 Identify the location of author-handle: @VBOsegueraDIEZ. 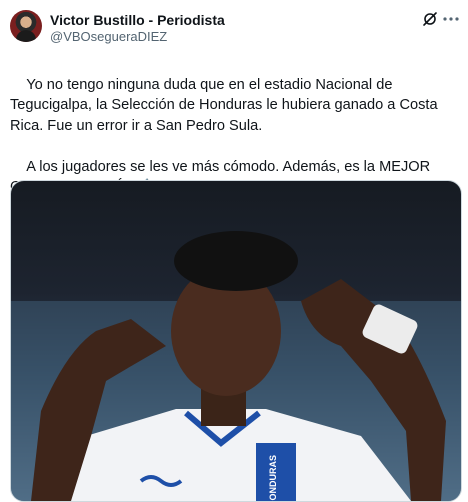
(108, 37).